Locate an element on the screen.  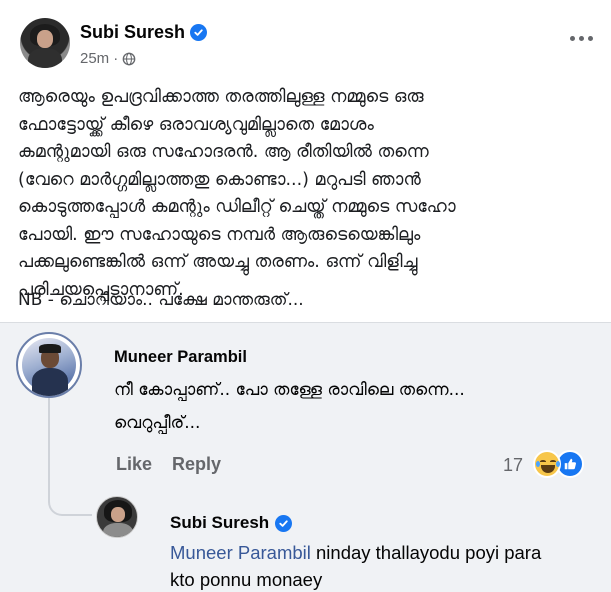
post-timestamp: 25m is located at coordinates (94, 58).